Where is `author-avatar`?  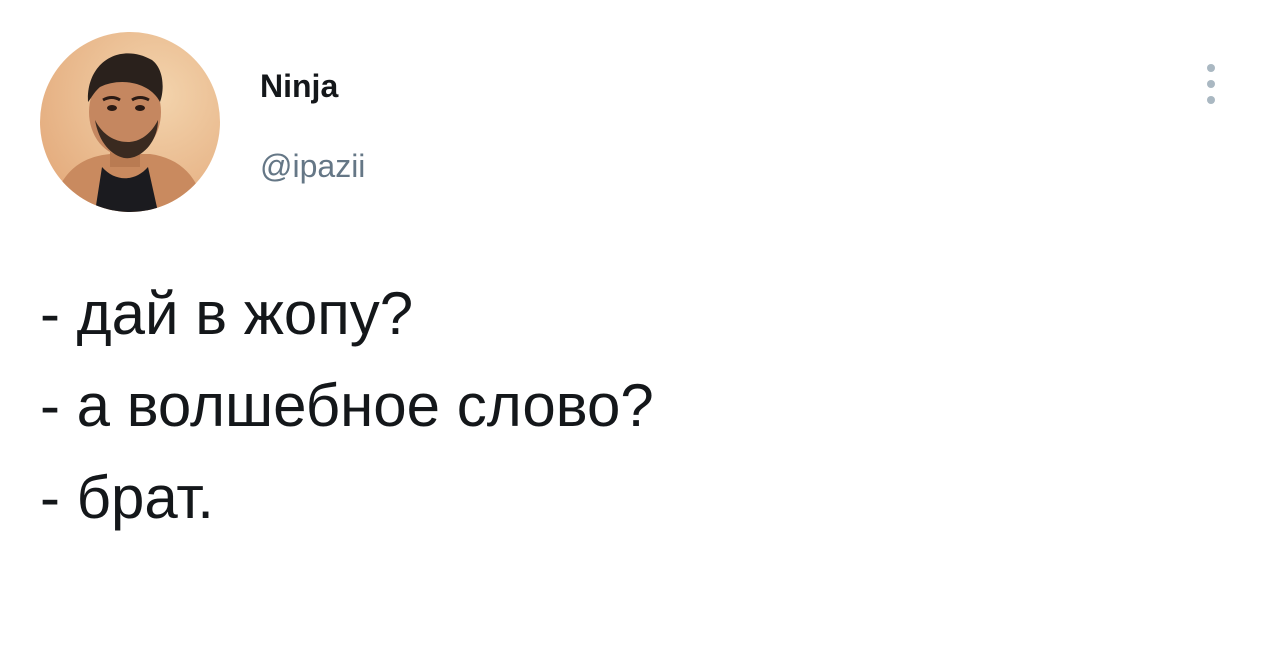 author-avatar is located at coordinates (130, 122).